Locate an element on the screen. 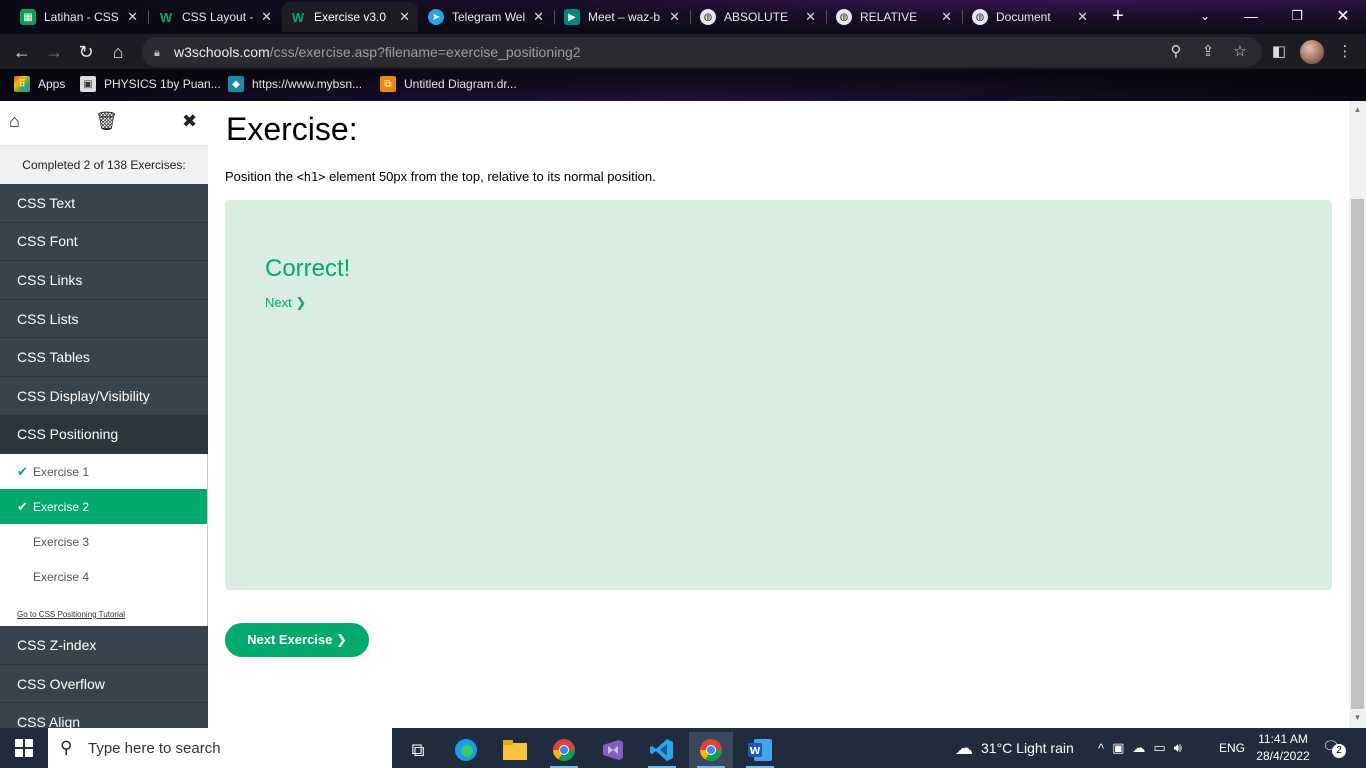 The height and width of the screenshot is (768, 1366). meet-now-icon: ▣ is located at coordinates (1122, 748).